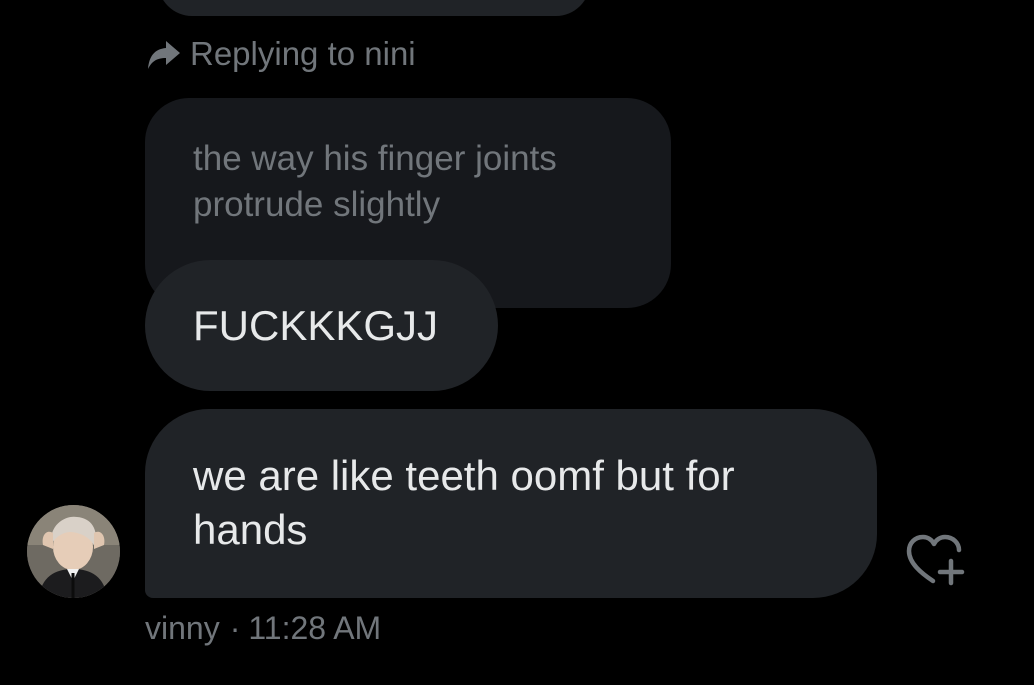 This screenshot has height=685, width=1034. I want to click on previous-message-bubble, so click(374, 8).